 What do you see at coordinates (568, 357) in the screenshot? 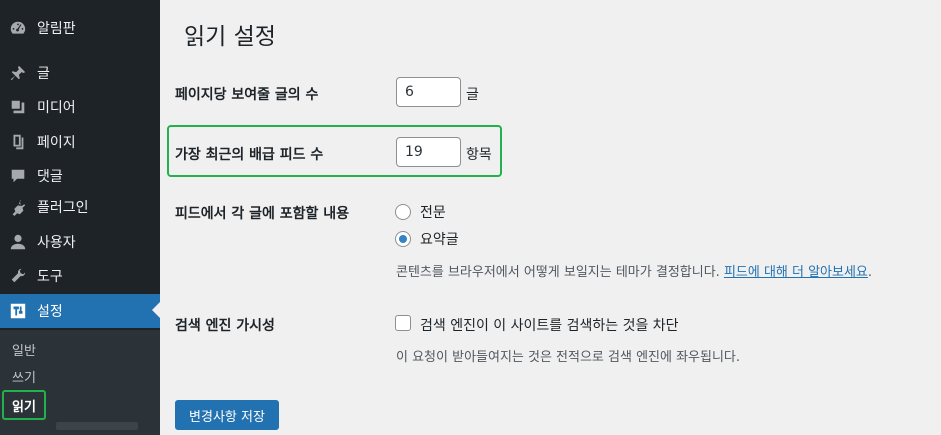
I see `search-visibility-description: 이 요청이 받아들여지는 것은 전적으로 검색 엔진에 좌우됩니다.` at bounding box center [568, 357].